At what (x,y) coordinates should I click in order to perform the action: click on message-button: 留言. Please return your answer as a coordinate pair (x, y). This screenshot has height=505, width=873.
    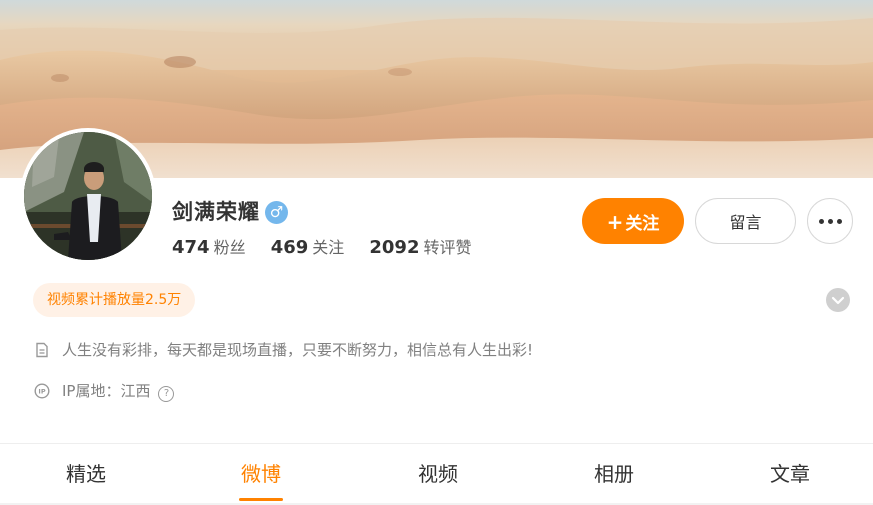
    Looking at the image, I should click on (745, 221).